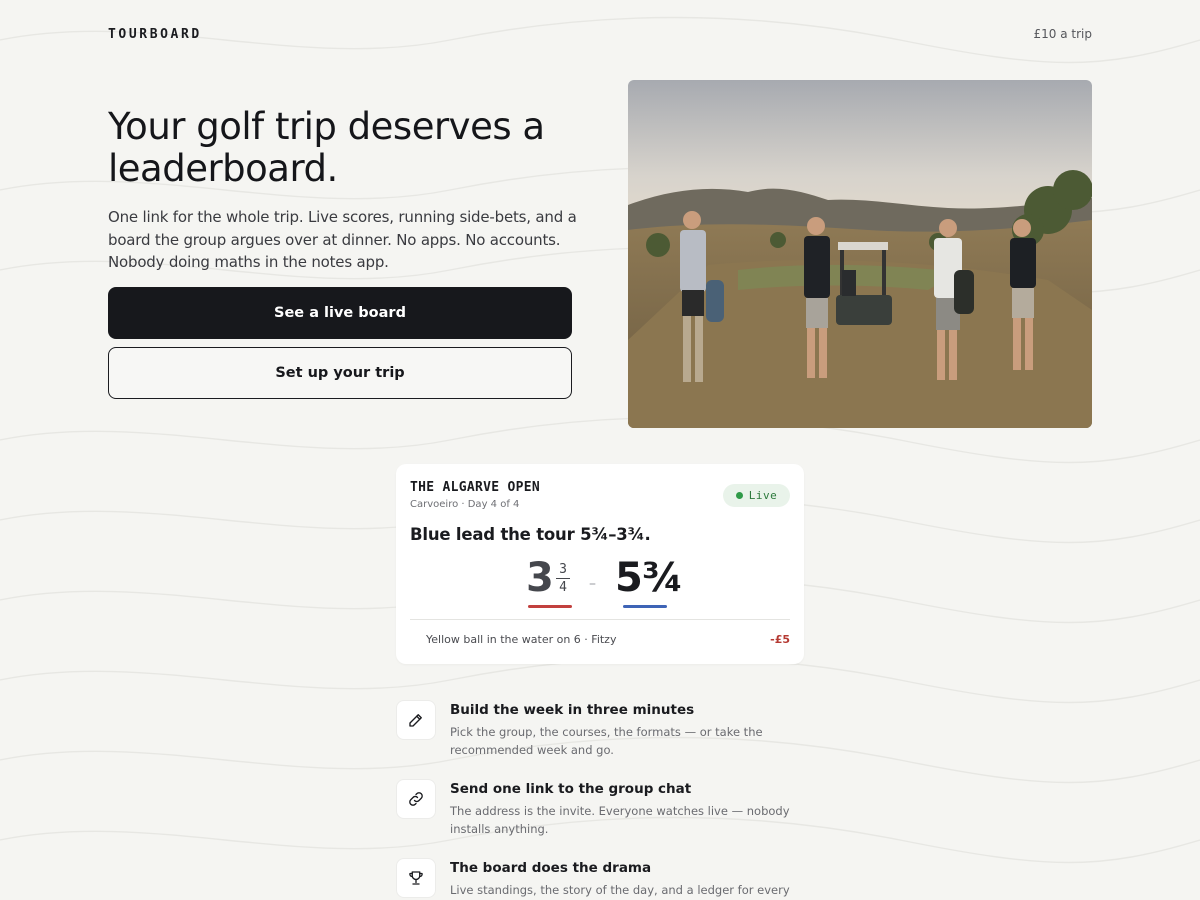 The image size is (1200, 900). What do you see at coordinates (860, 254) in the screenshot?
I see `golfers-photo` at bounding box center [860, 254].